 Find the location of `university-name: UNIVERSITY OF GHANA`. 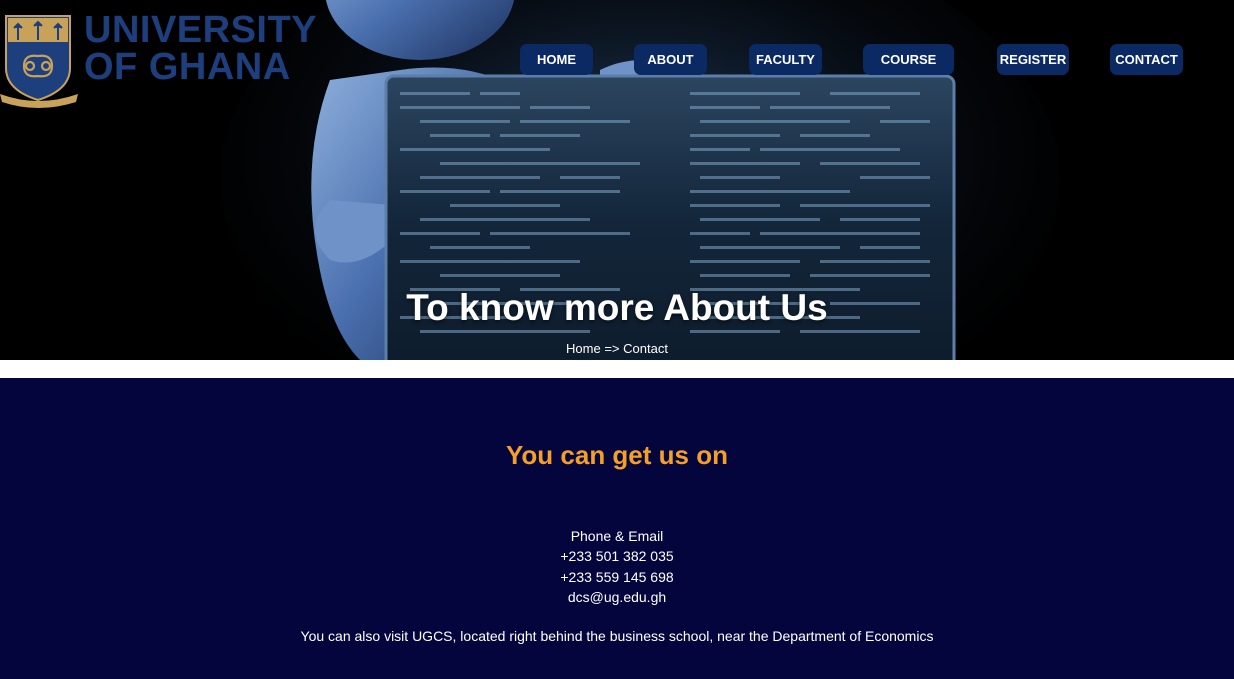

university-name: UNIVERSITY OF GHANA is located at coordinates (201, 48).